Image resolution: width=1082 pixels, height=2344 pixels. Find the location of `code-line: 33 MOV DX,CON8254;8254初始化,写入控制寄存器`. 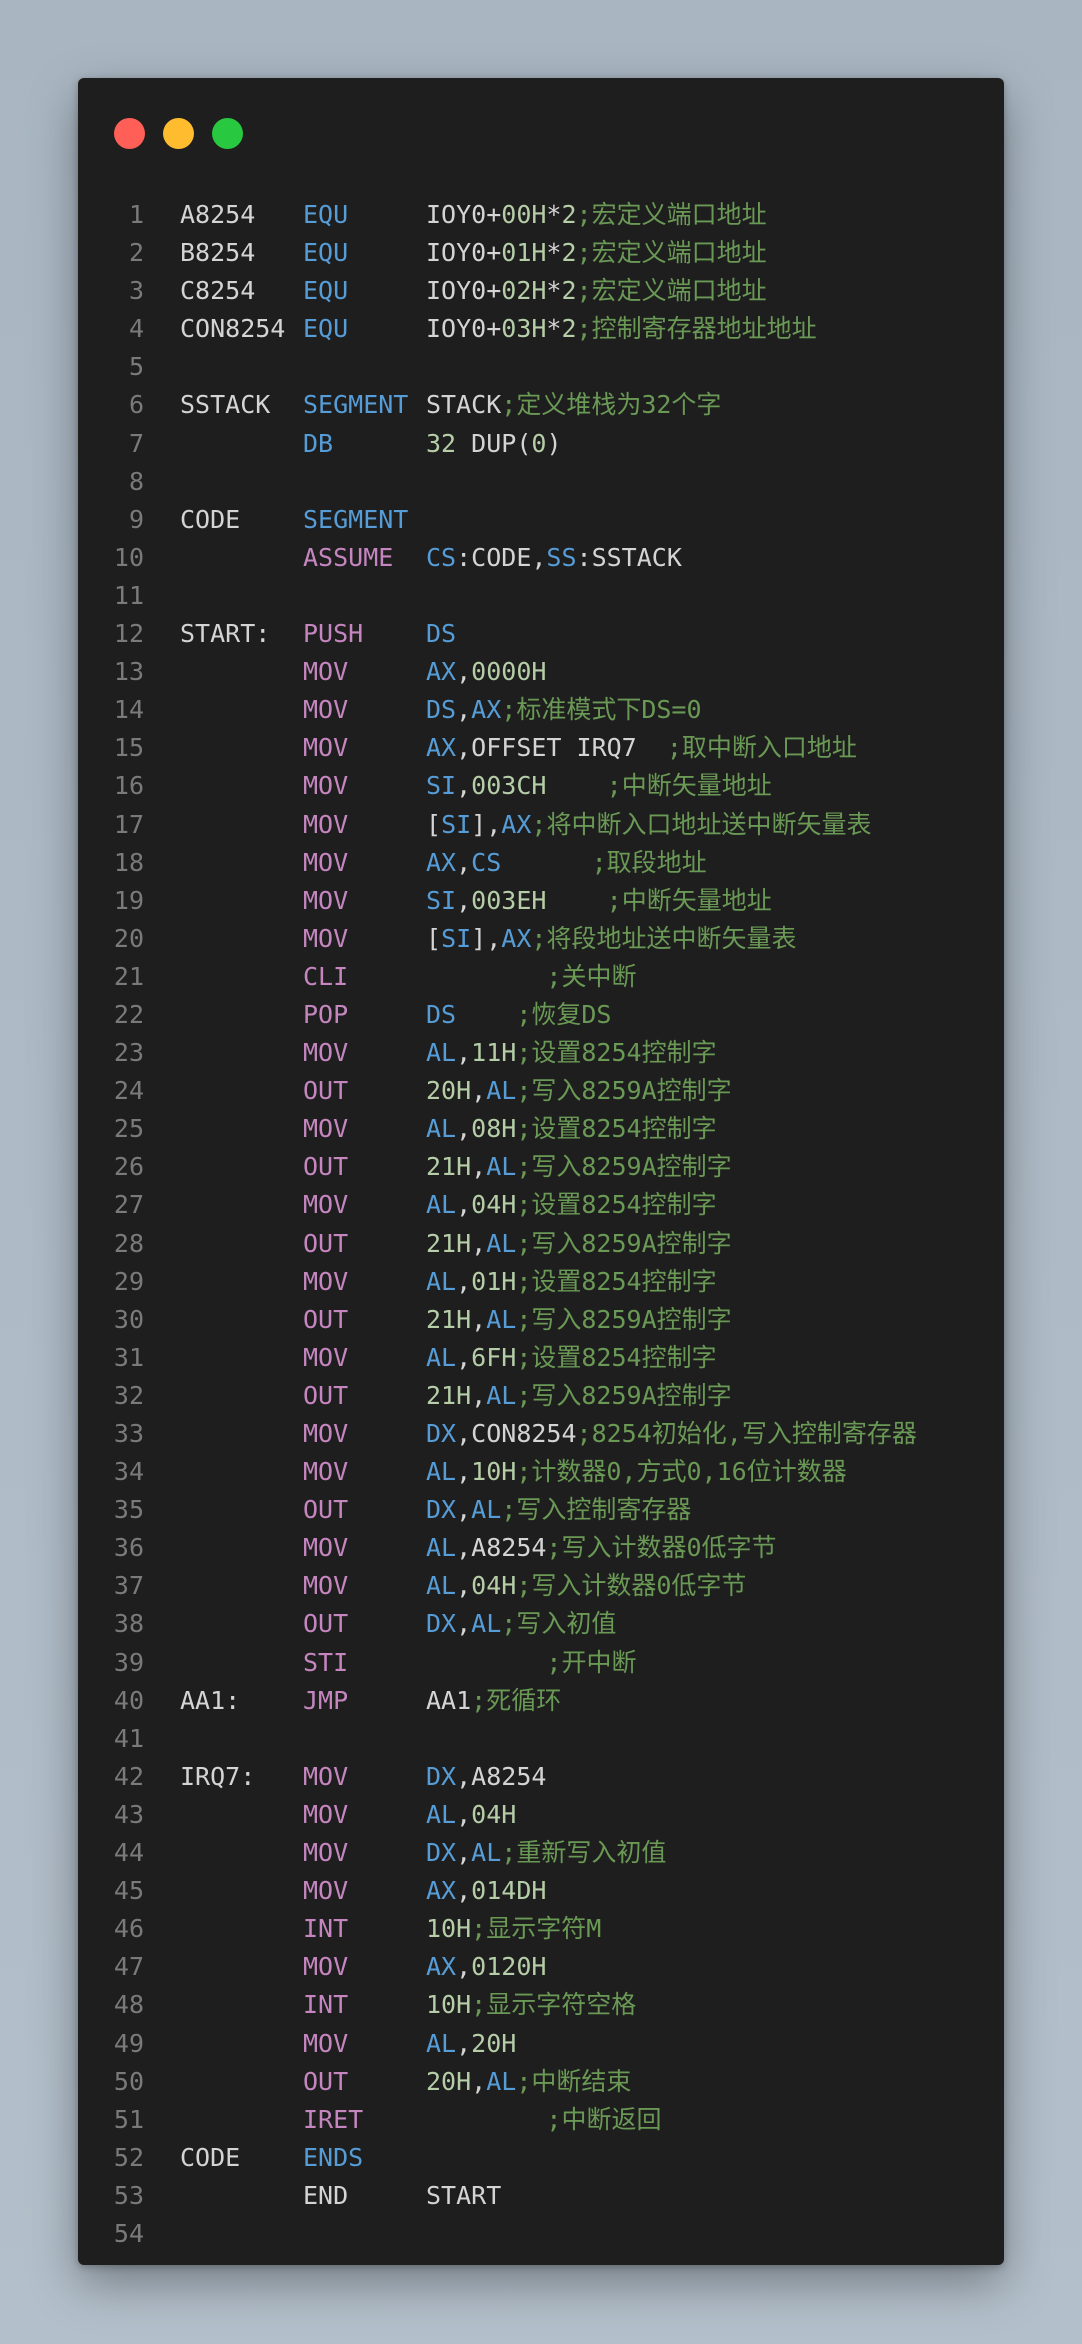

code-line: 33 MOV DX,CON8254;8254初始化,写入控制寄存器 is located at coordinates (541, 1434).